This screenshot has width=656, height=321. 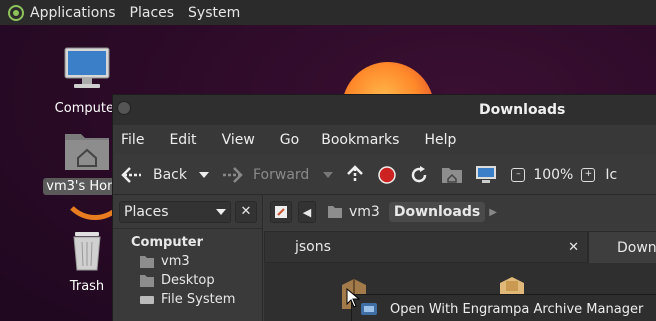 I want to click on menu-view: View, so click(x=238, y=140).